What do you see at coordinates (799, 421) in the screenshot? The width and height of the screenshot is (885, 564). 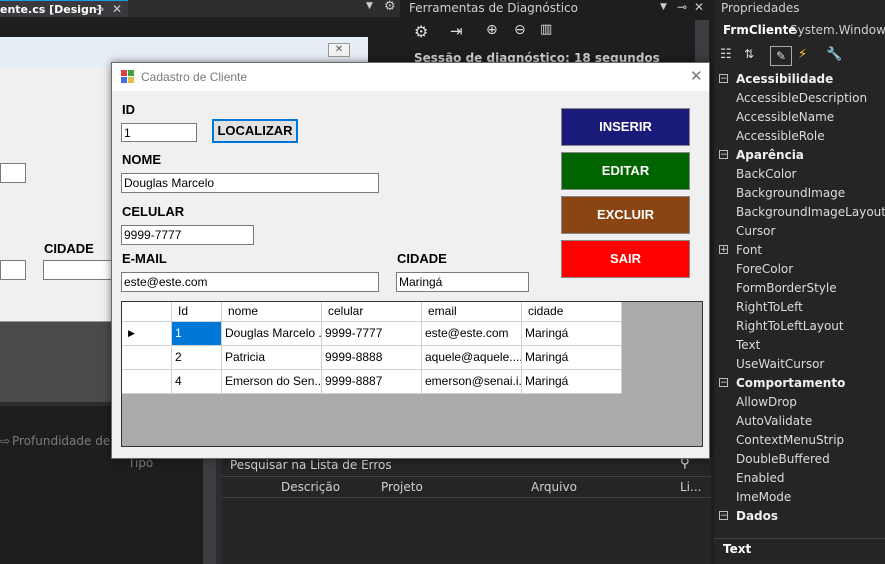 I see `property-row: AutoValidate` at bounding box center [799, 421].